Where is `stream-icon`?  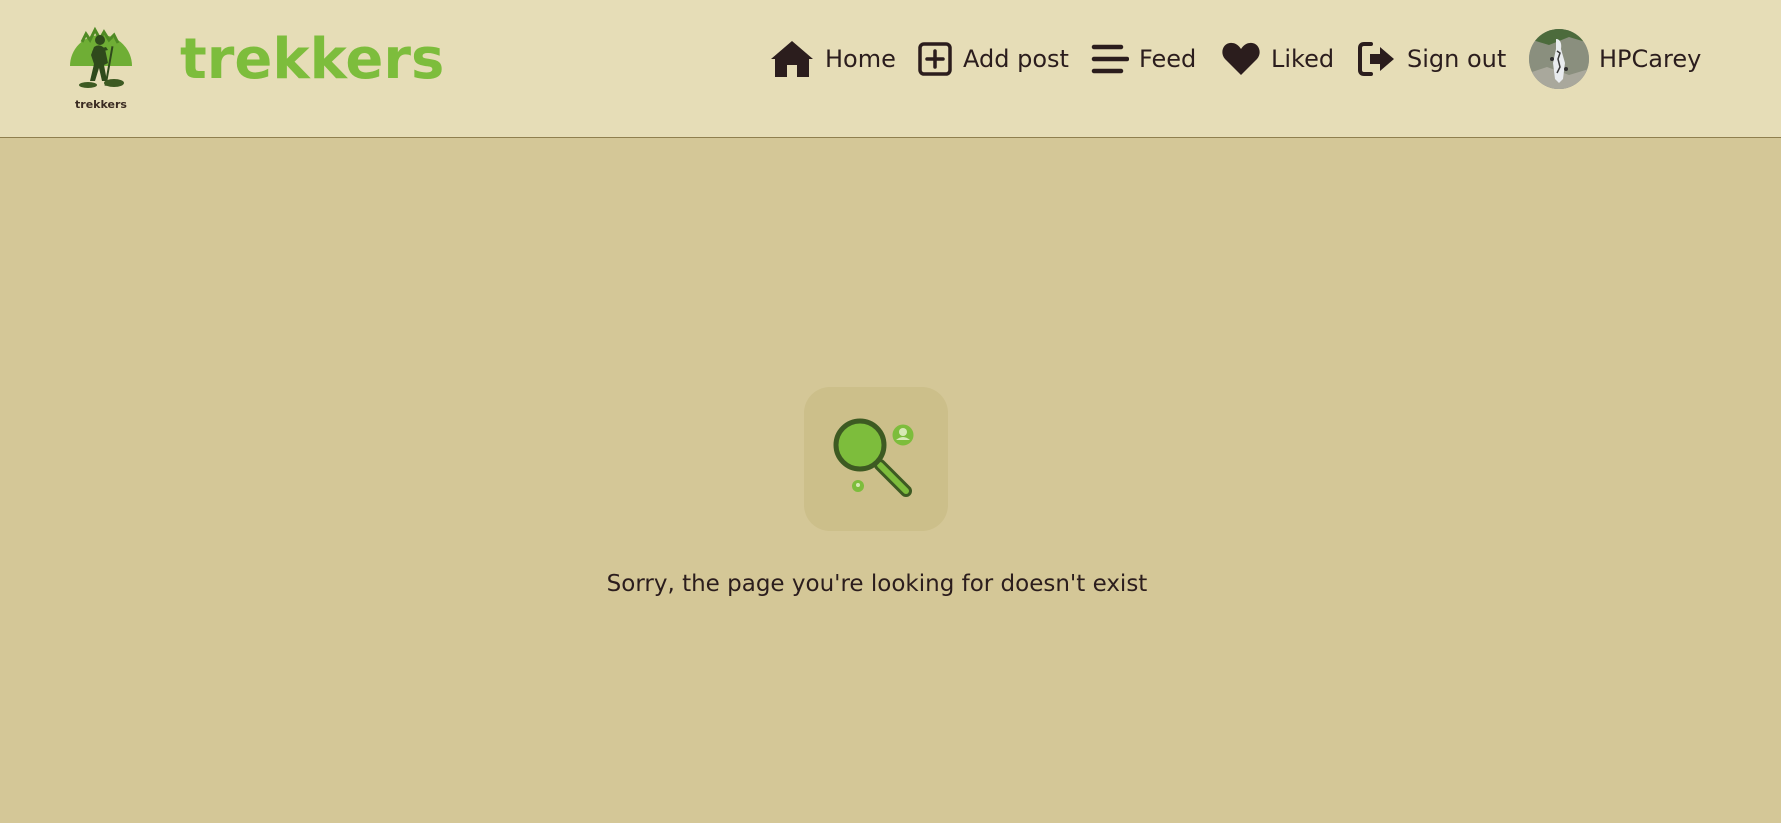 stream-icon is located at coordinates (1110, 59).